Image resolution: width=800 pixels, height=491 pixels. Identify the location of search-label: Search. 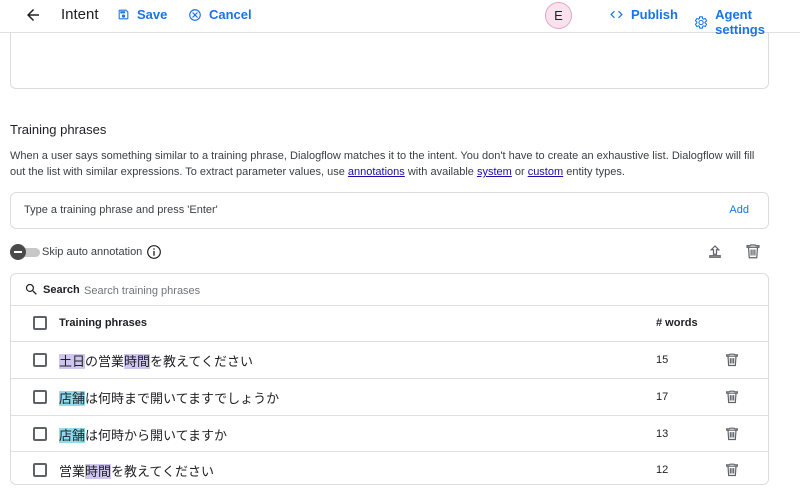
(61, 290).